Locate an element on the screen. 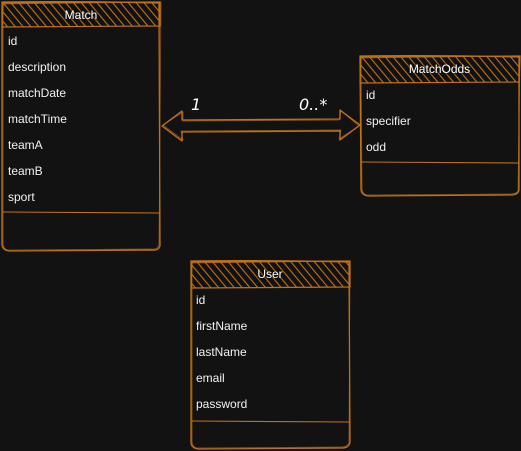 This screenshot has height=451, width=521. user-field-password: password is located at coordinates (222, 404).